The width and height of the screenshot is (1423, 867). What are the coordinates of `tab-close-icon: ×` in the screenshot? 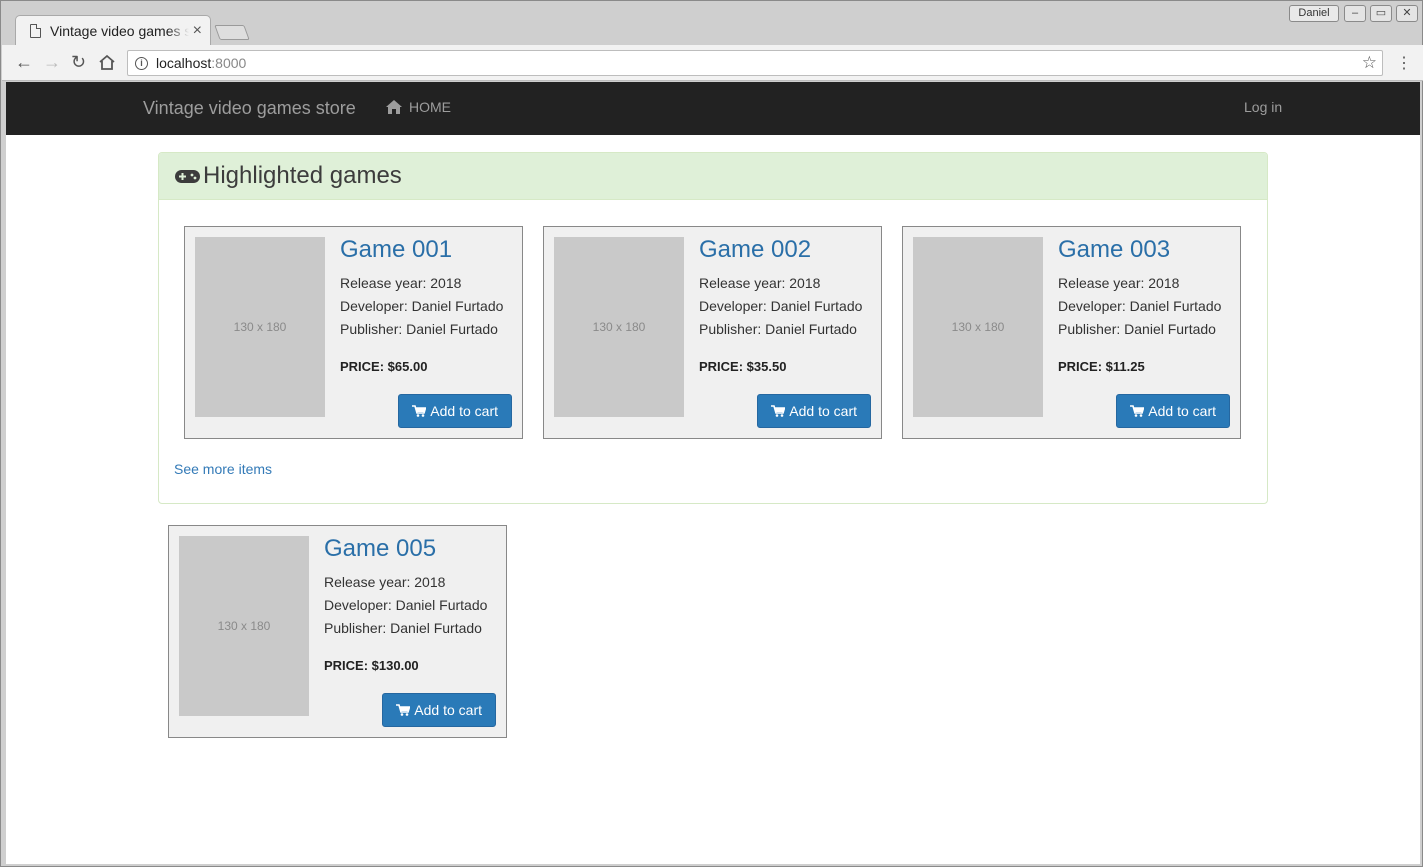 It's located at (197, 31).